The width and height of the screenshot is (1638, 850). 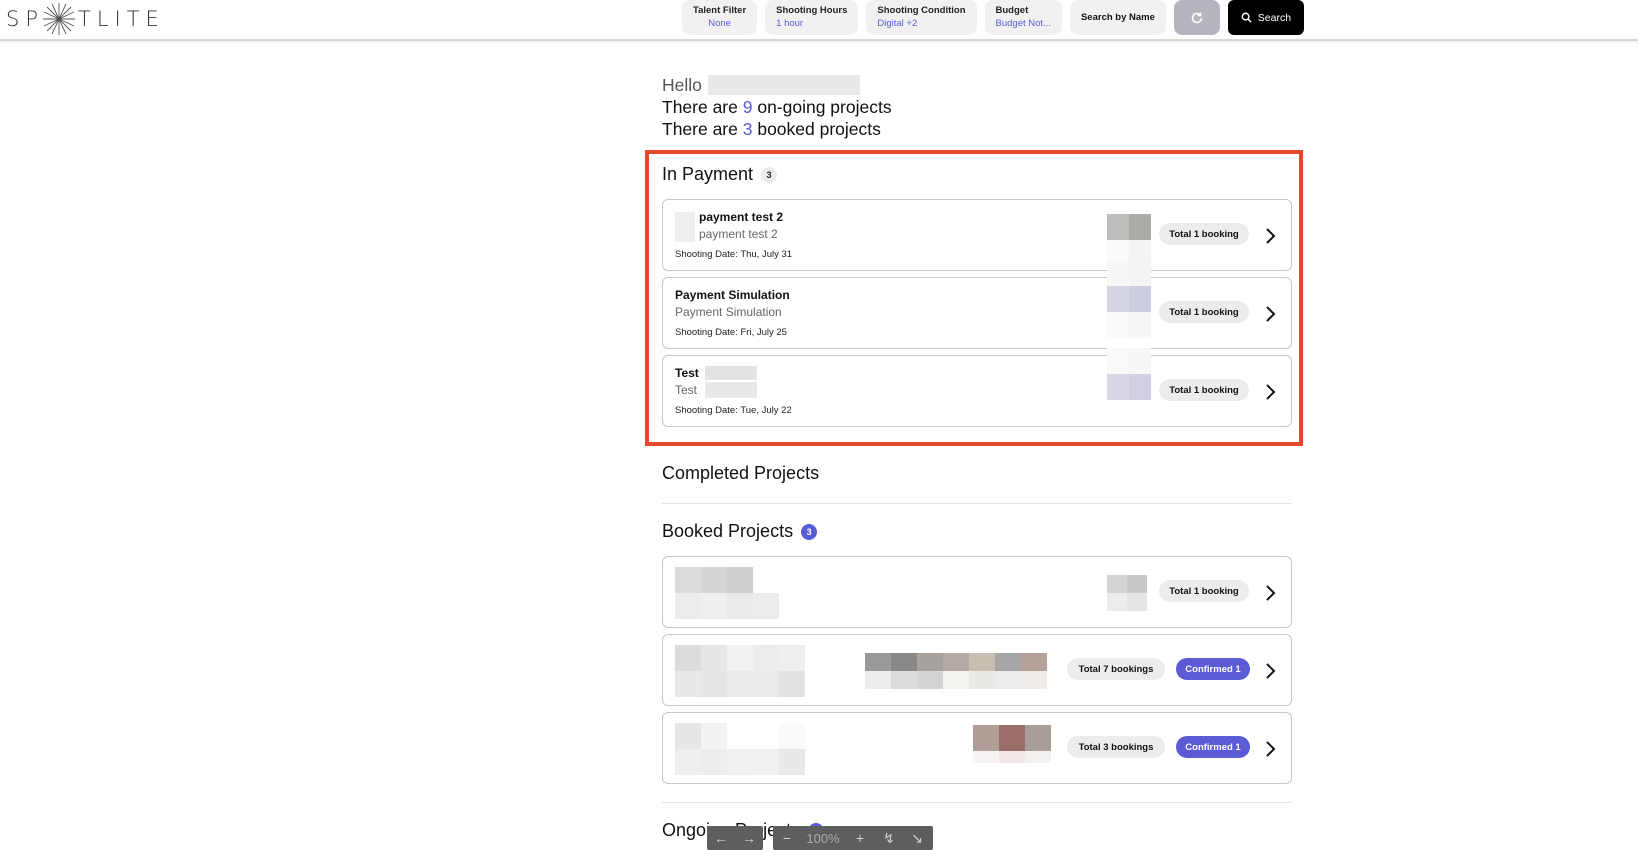 What do you see at coordinates (749, 838) in the screenshot?
I see `forward-arrow-icon: →` at bounding box center [749, 838].